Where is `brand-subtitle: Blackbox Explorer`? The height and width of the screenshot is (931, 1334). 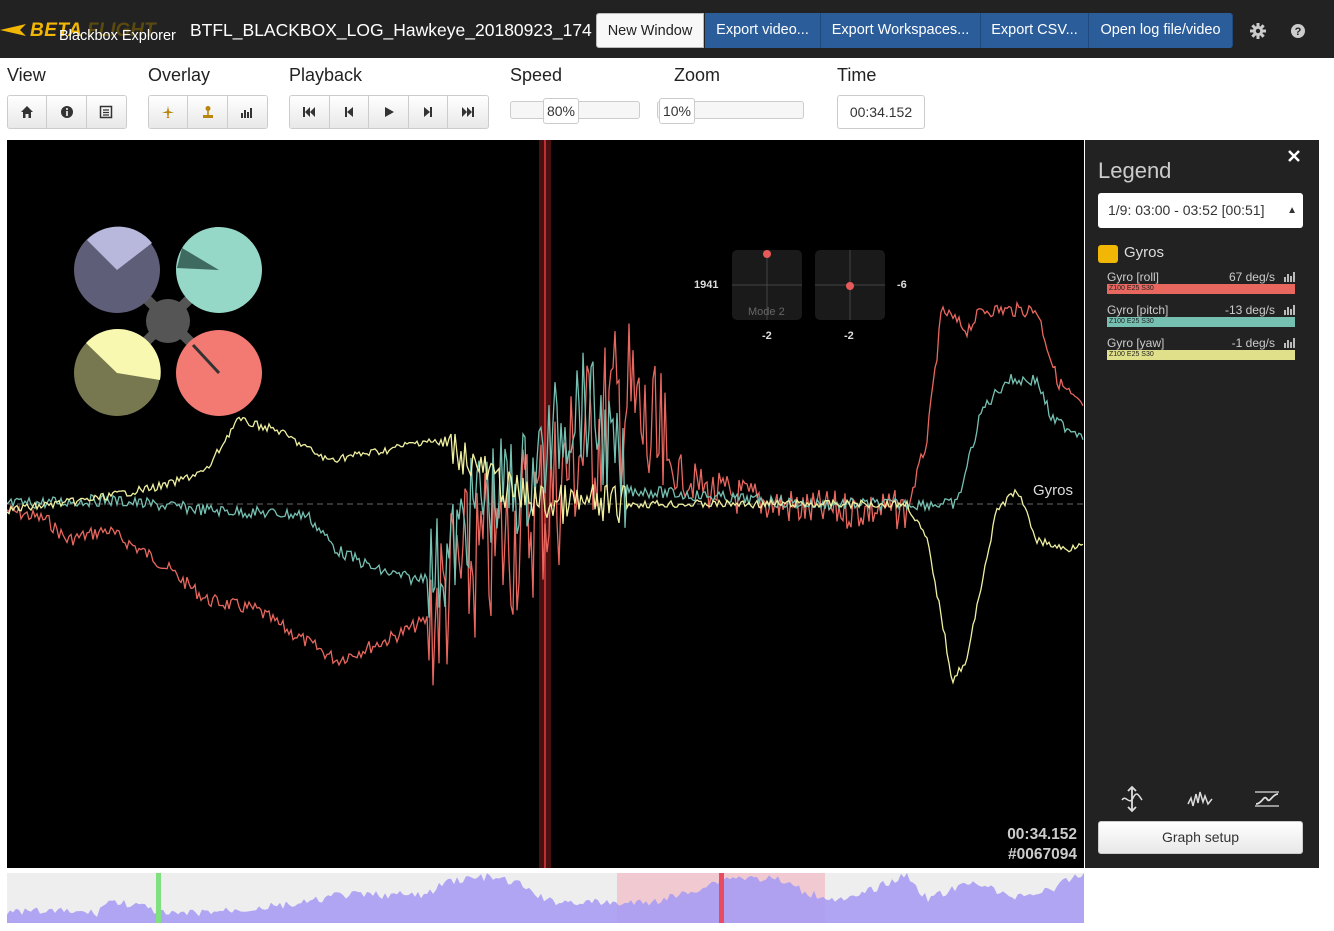 brand-subtitle: Blackbox Explorer is located at coordinates (117, 36).